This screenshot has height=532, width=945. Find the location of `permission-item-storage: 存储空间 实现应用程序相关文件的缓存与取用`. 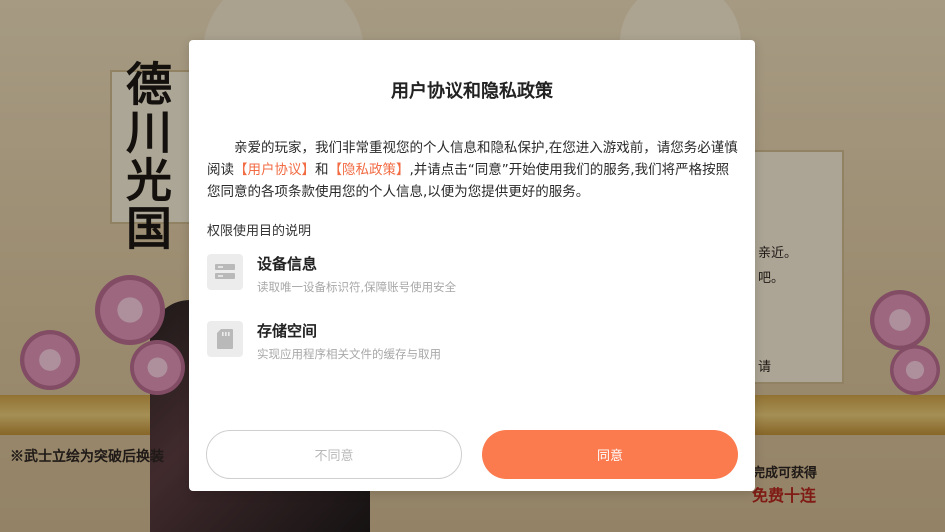

permission-item-storage: 存储空间 实现应用程序相关文件的缓存与取用 is located at coordinates (457, 341).